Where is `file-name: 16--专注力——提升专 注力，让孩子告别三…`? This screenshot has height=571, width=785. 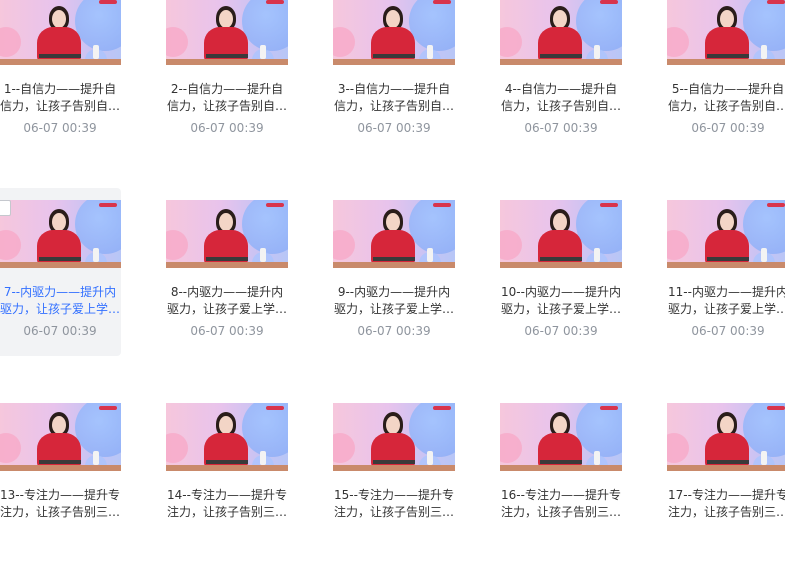
file-name: 16--专注力——提升专 注力，让孩子告别三… is located at coordinates (561, 504).